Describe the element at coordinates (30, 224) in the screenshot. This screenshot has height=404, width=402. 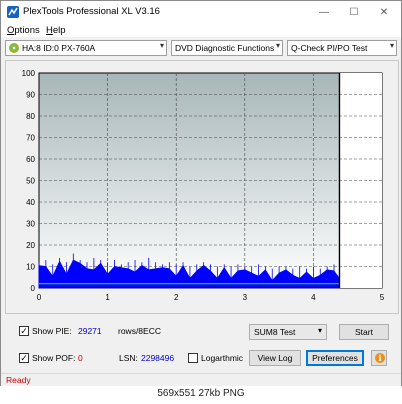
I see `y-tick-label: 30` at that location.